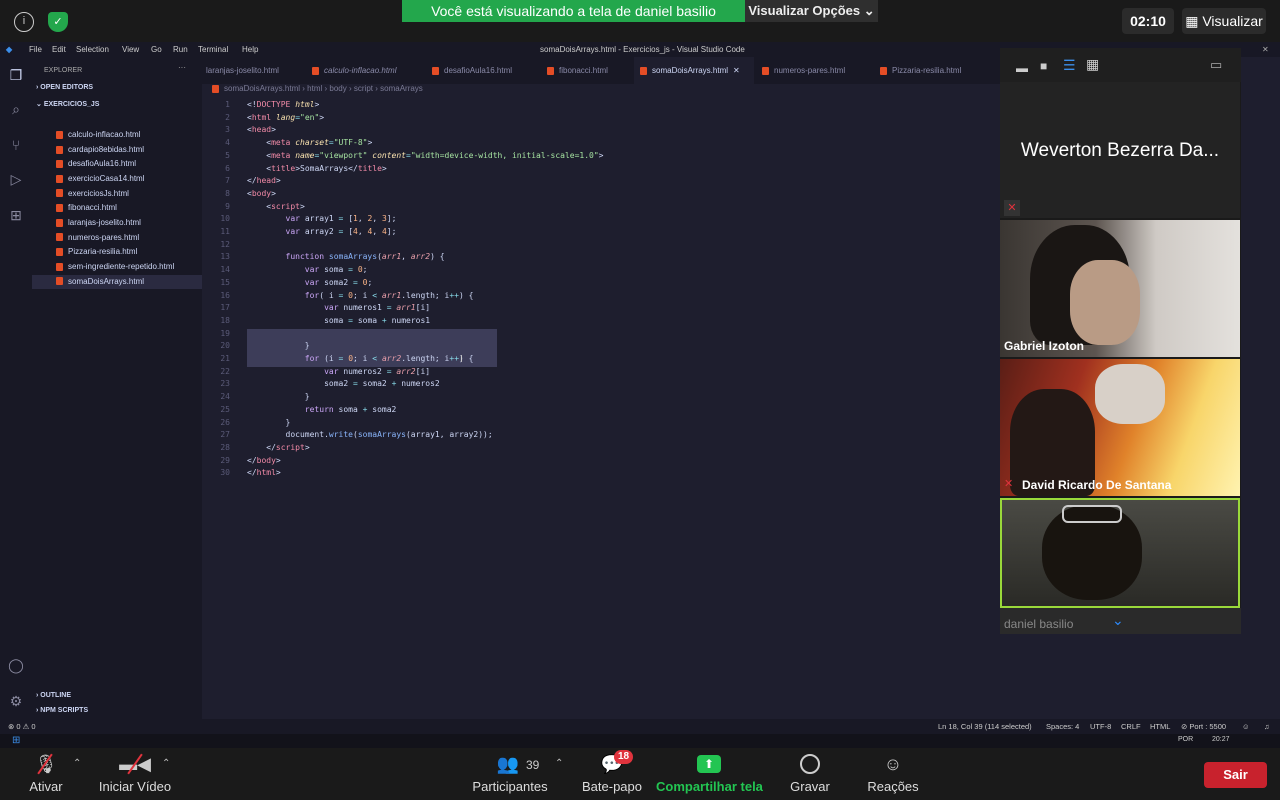 This screenshot has height=800, width=1280. What do you see at coordinates (601, 270) in the screenshot?
I see `code-line: 14 var soma = 0;` at bounding box center [601, 270].